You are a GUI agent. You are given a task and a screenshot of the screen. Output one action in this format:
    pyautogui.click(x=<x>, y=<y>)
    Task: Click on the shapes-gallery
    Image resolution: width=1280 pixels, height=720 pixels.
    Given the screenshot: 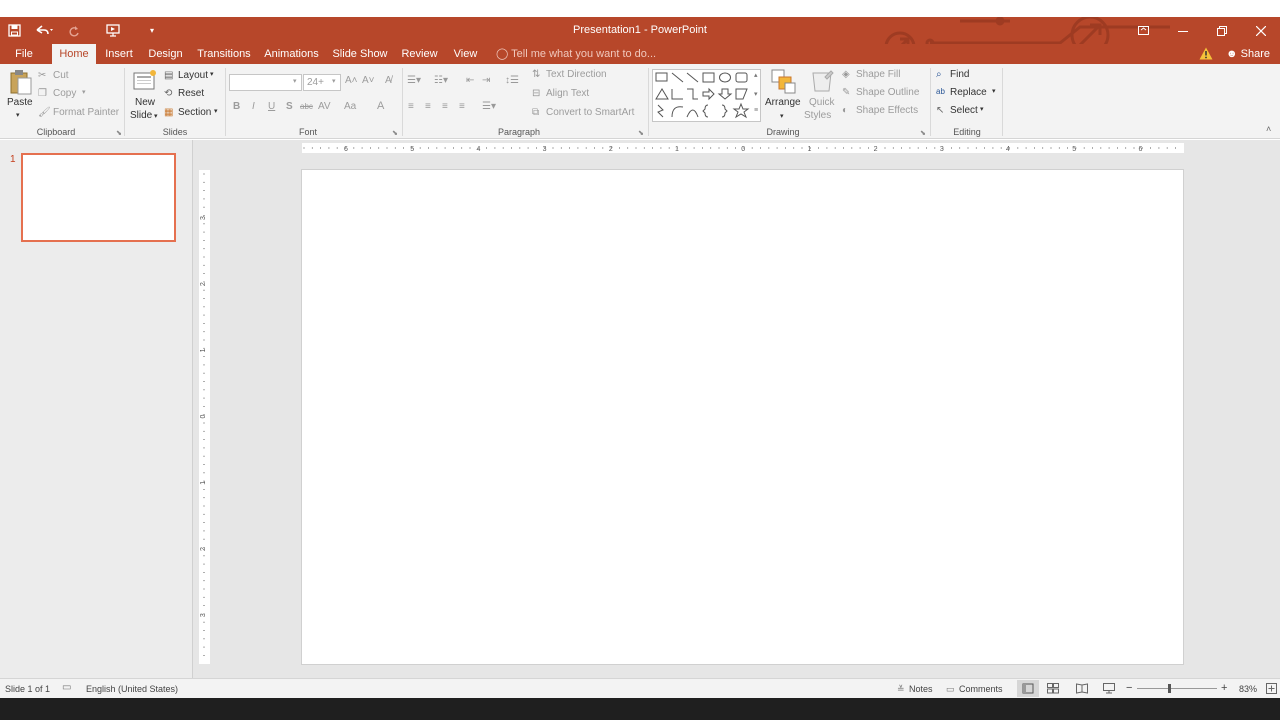 What is the action you would take?
    pyautogui.click(x=706, y=95)
    